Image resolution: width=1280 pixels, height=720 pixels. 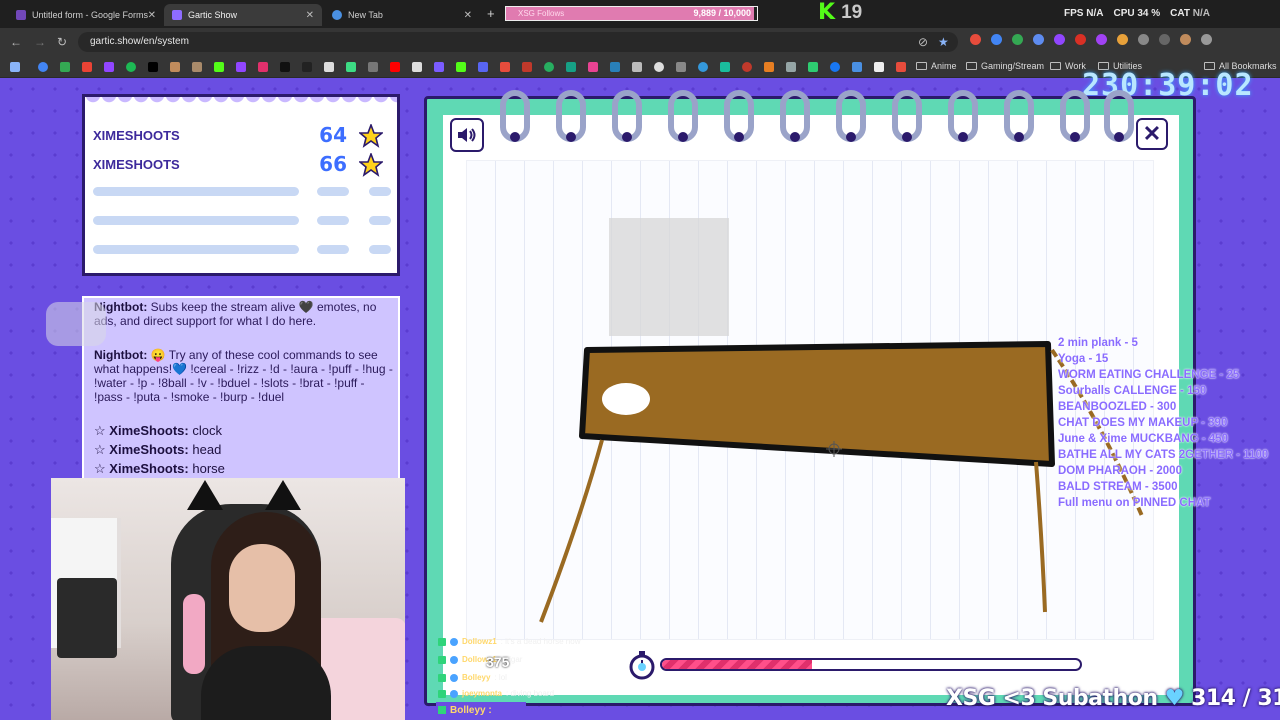 I want to click on tab-title: Gartic Show, so click(x=213, y=15).